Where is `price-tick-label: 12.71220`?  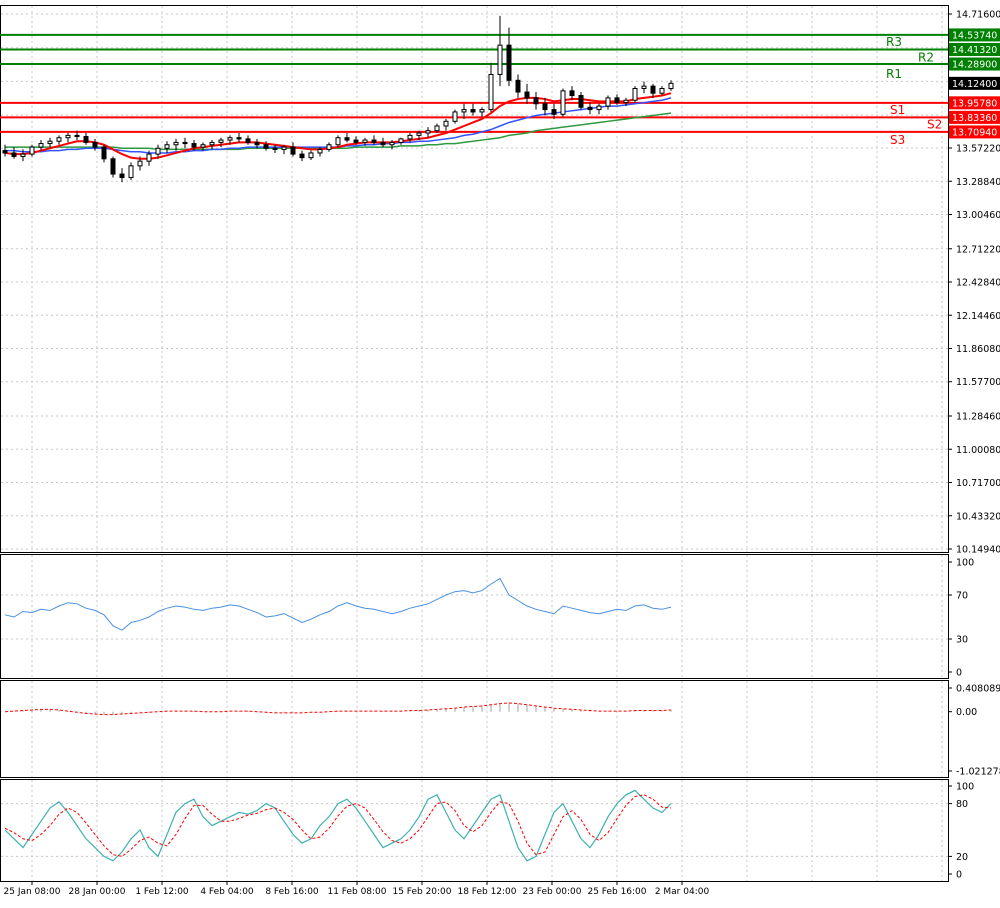 price-tick-label: 12.71220 is located at coordinates (978, 249).